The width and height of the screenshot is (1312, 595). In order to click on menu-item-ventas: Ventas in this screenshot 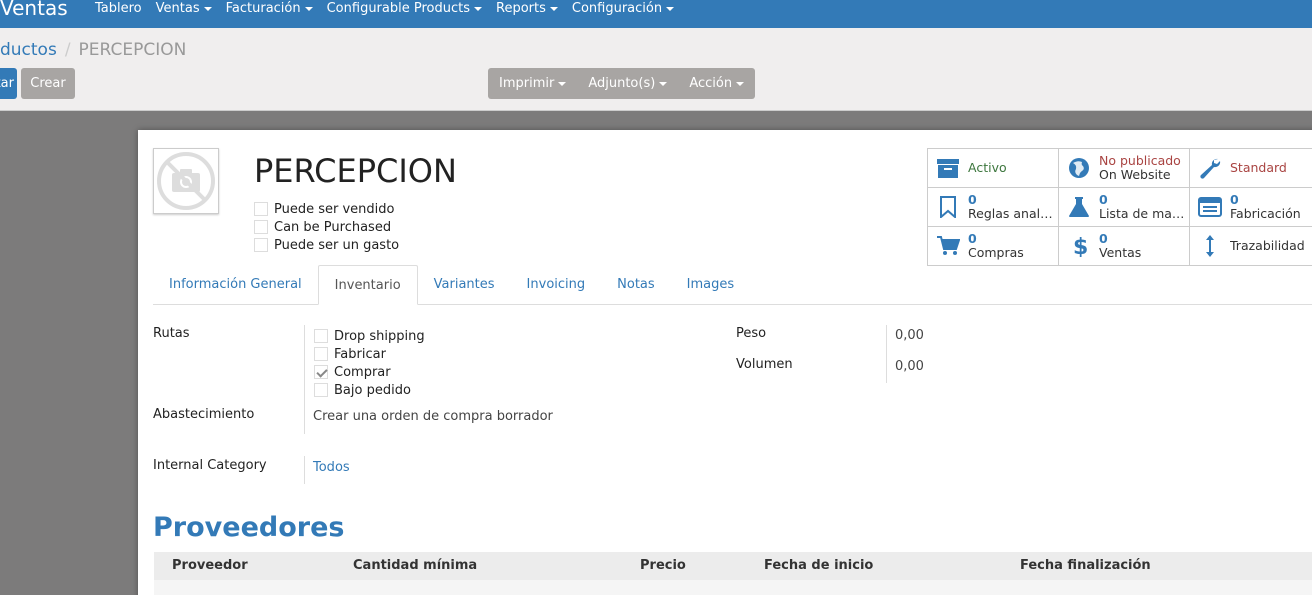, I will do `click(184, 14)`.